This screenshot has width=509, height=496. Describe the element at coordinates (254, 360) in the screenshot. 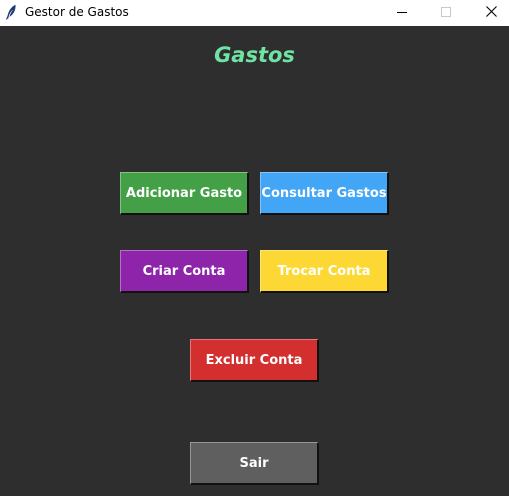

I see `delete-account-button: Excluir Conta` at that location.